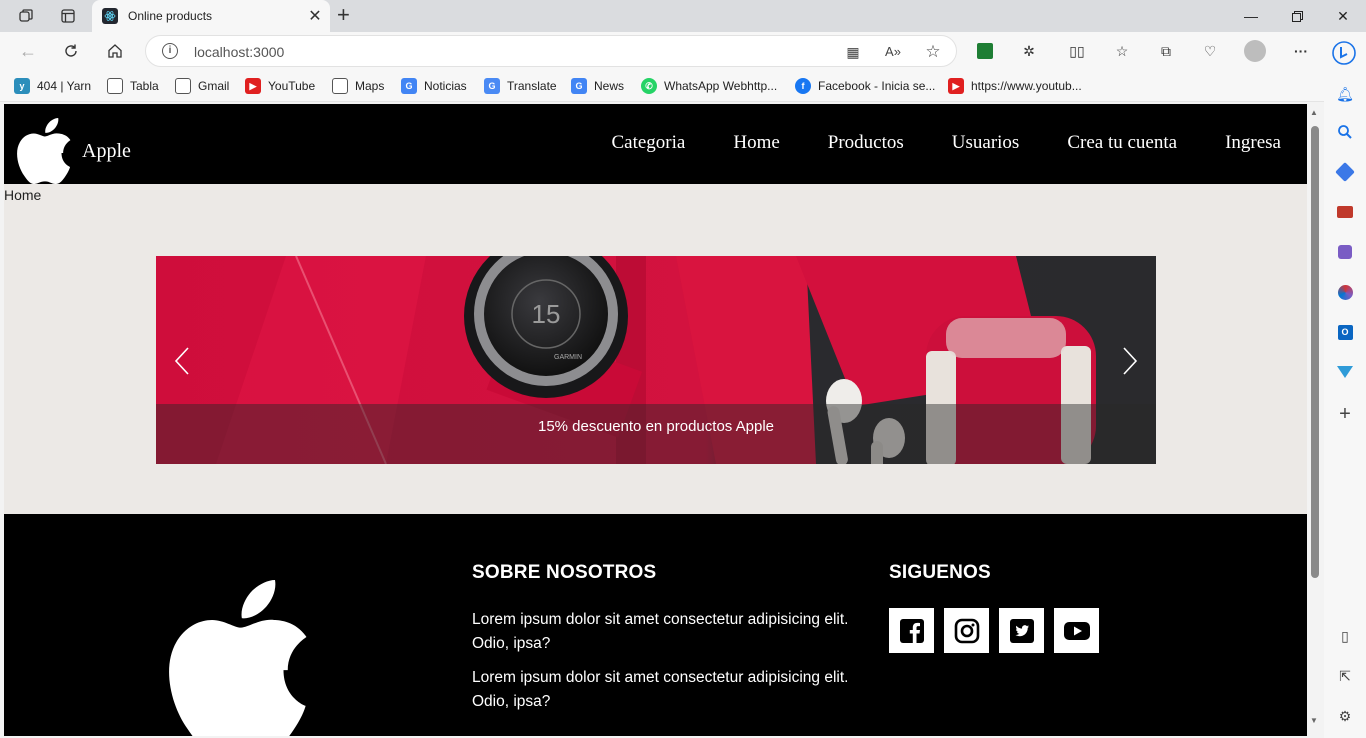 This screenshot has height=738, width=1366. I want to click on tools-briefcase-icon, so click(1345, 212).